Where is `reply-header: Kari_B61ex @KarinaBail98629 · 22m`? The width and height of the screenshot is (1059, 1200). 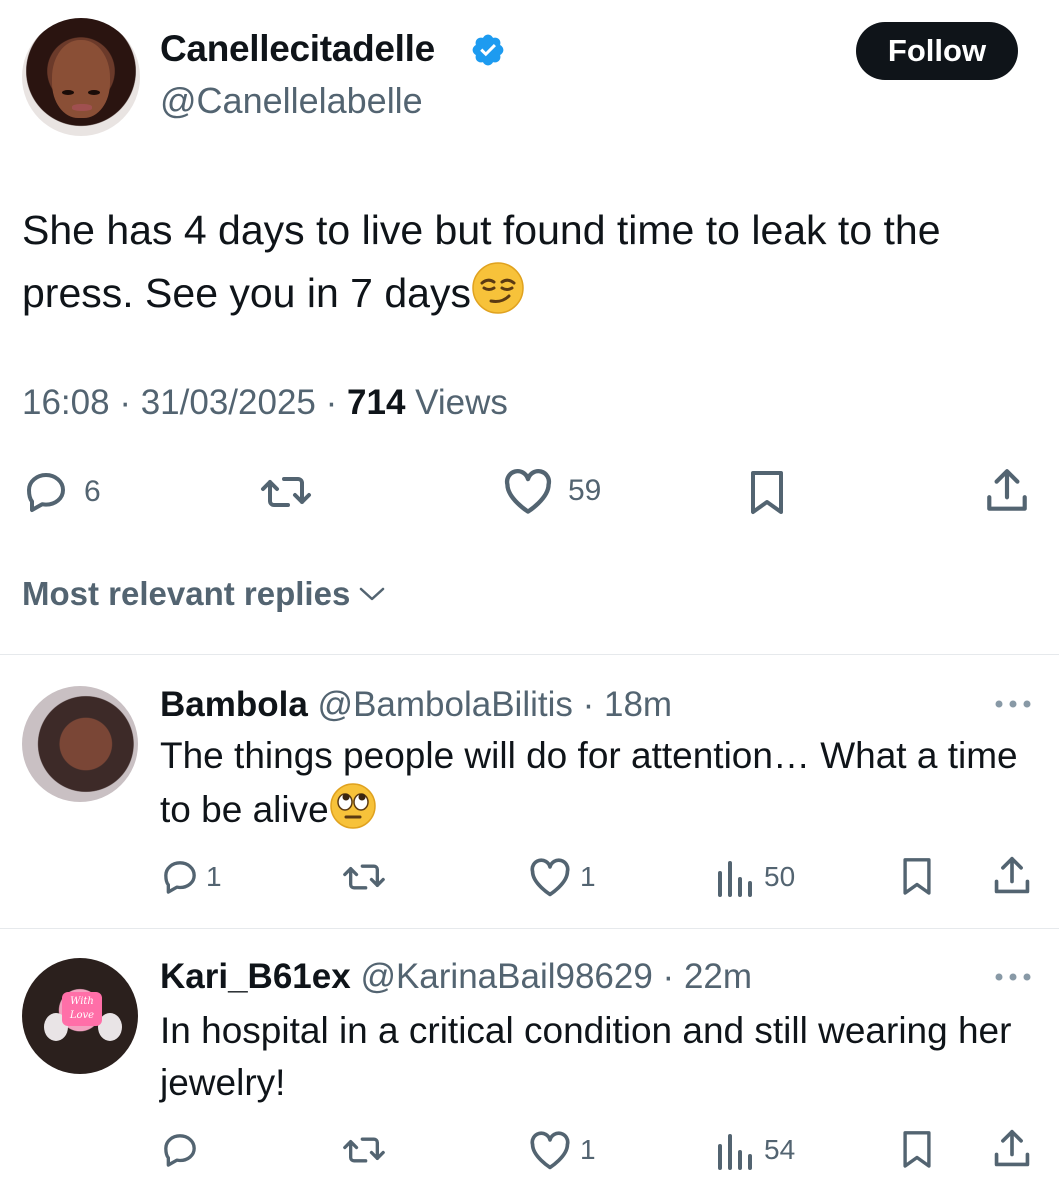
reply-header: Kari_B61ex @KarinaBail98629 · 22m is located at coordinates (456, 977).